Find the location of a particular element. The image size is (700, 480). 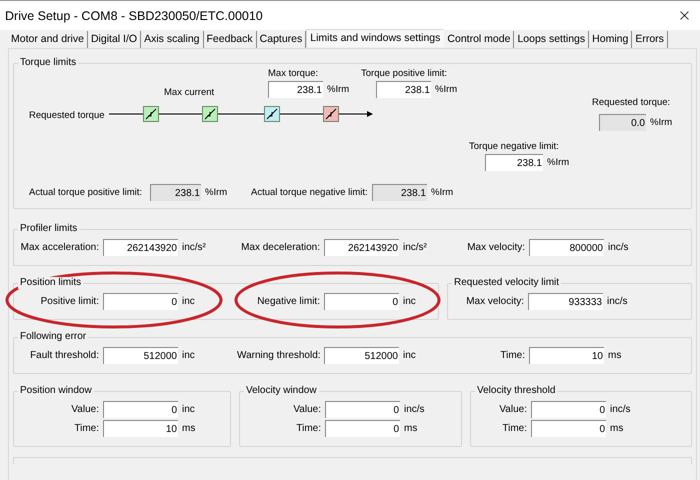

field-label: Negative limit: is located at coordinates (288, 301).